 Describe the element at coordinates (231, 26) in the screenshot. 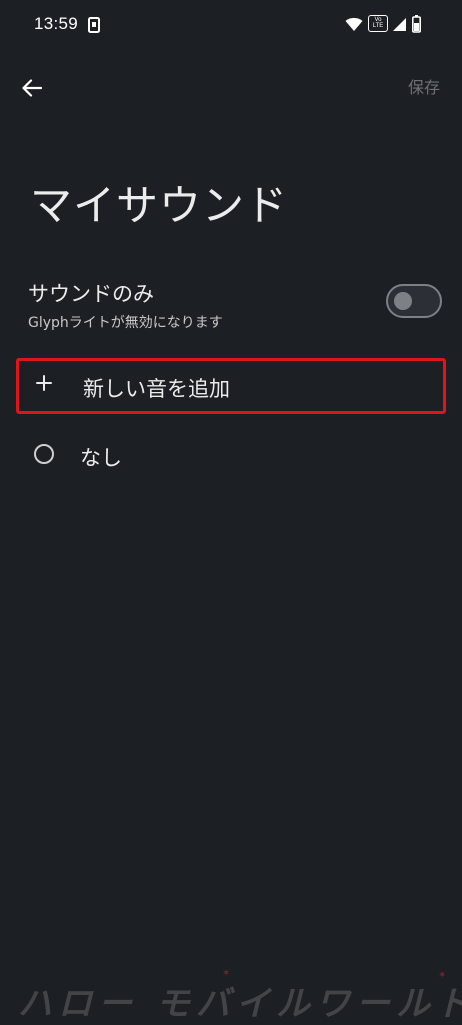

I see `status-bar: 13:59 Vo LTE` at that location.